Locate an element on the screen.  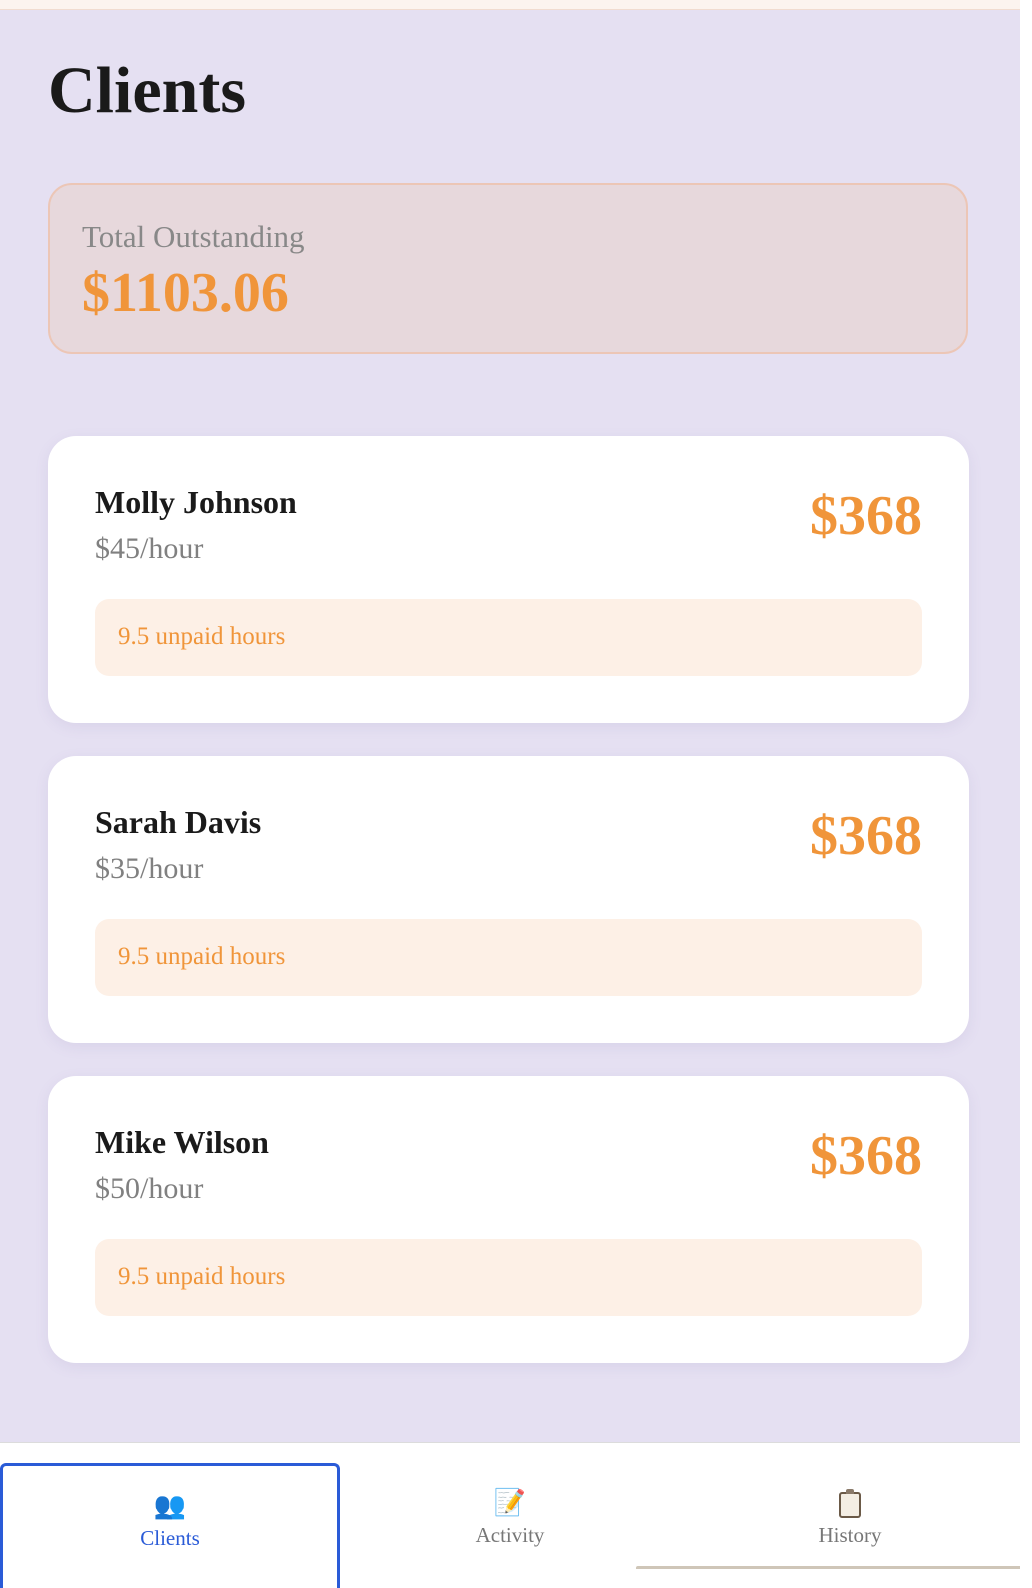
users-icon: 👥 is located at coordinates (170, 1505).